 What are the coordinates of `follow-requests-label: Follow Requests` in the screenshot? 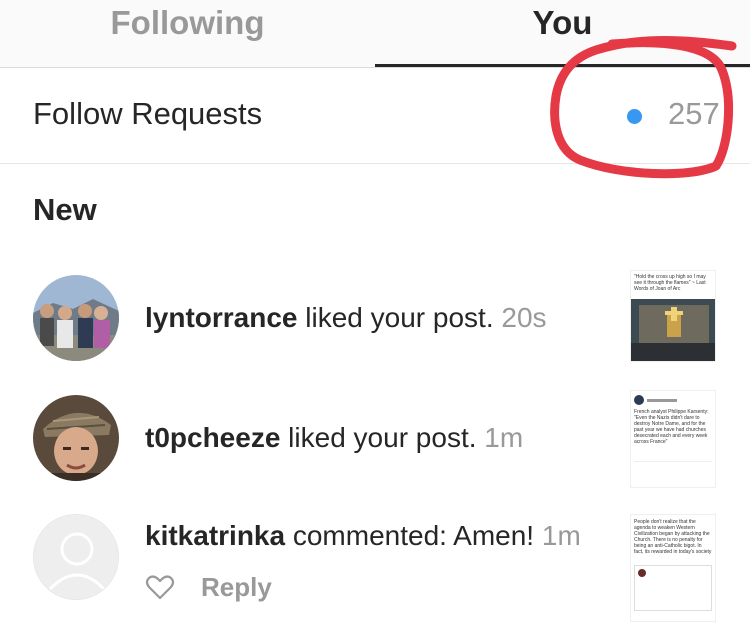 It's located at (148, 113).